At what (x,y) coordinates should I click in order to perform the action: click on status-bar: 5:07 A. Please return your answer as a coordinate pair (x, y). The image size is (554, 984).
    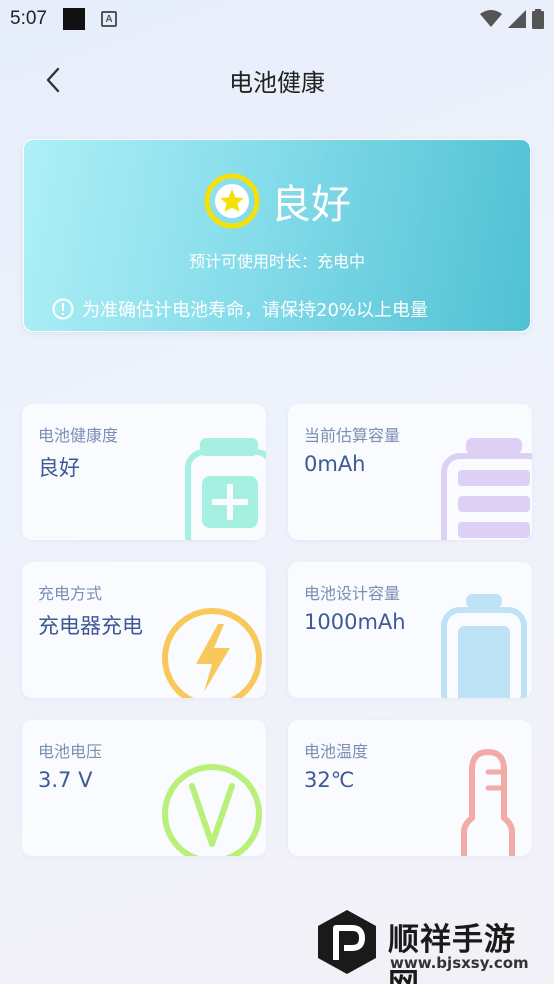
    Looking at the image, I should click on (277, 19).